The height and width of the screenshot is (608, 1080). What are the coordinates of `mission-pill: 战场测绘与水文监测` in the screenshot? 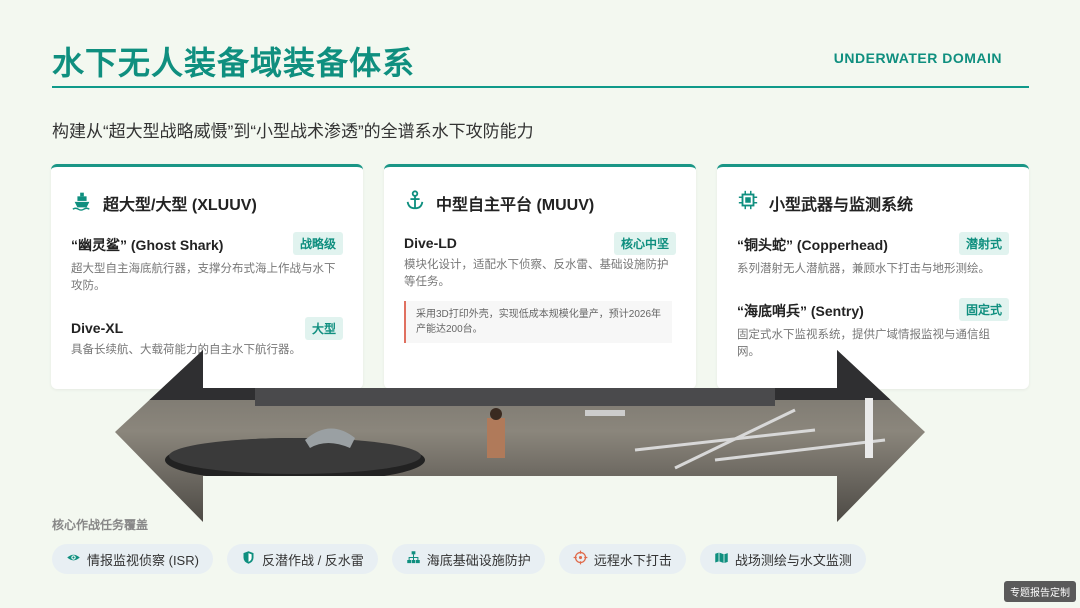 It's located at (782, 559).